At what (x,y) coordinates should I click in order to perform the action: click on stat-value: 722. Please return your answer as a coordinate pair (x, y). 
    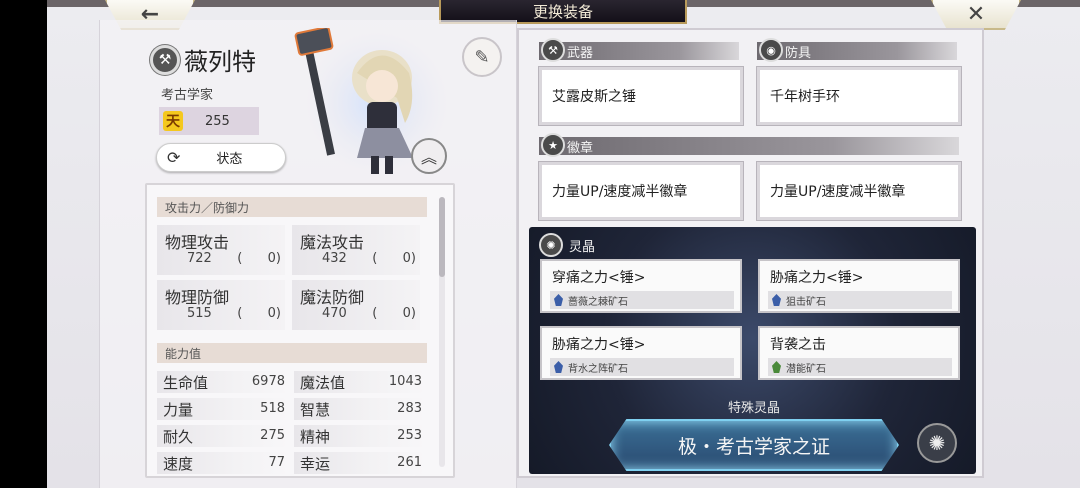
    Looking at the image, I should click on (199, 258).